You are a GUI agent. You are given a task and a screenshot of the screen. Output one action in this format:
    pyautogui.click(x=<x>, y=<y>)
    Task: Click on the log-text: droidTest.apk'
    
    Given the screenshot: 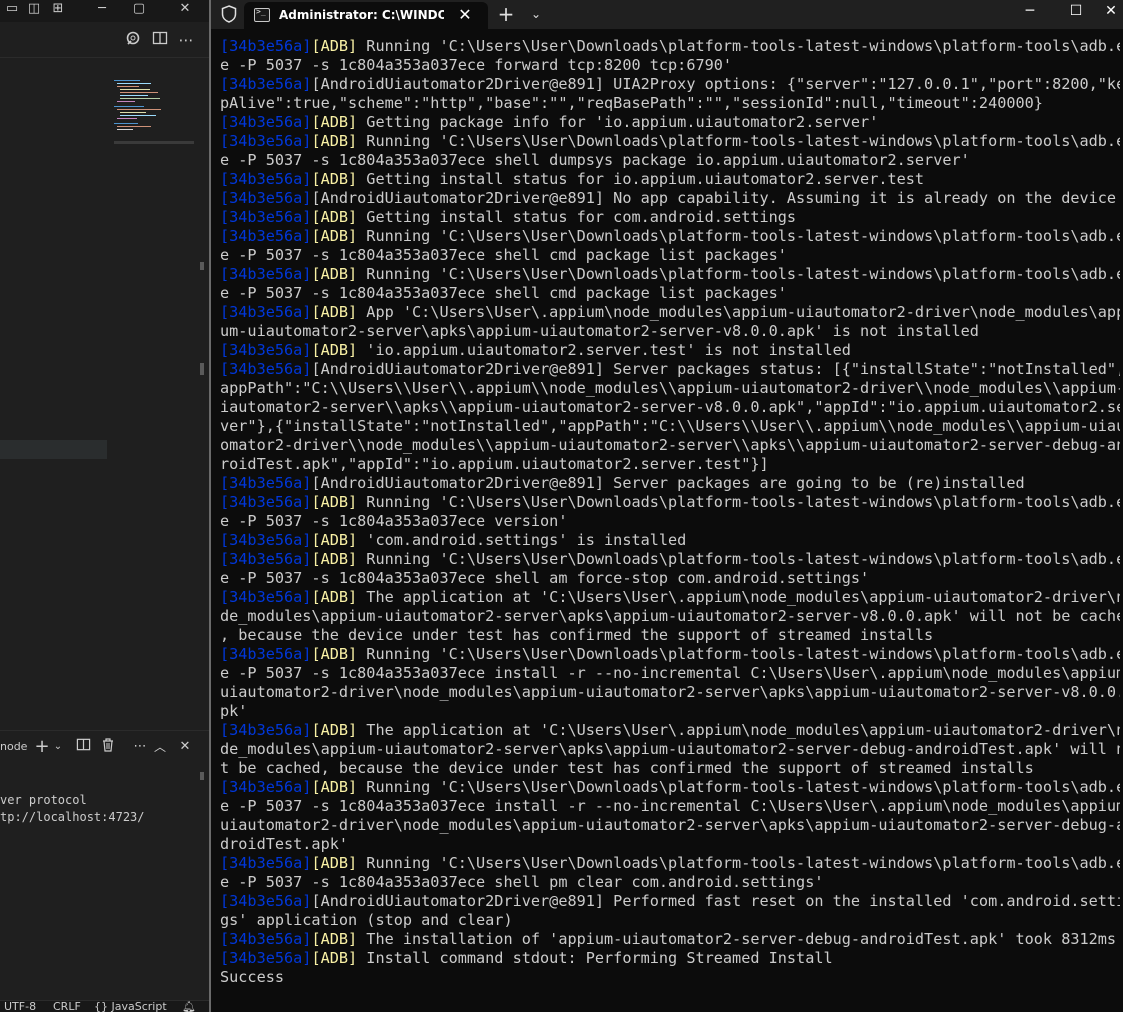 What is the action you would take?
    pyautogui.click(x=284, y=844)
    